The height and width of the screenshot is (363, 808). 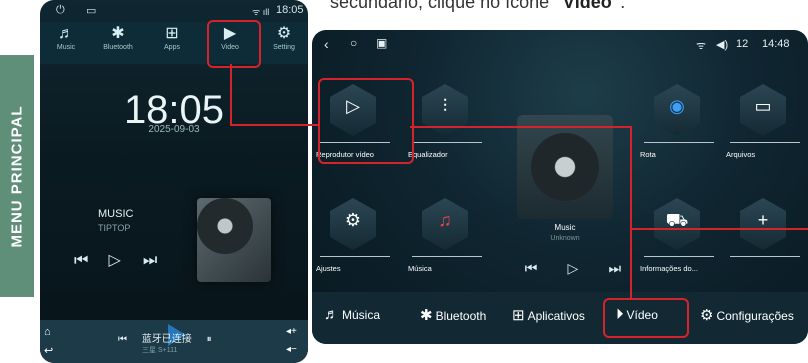 I want to click on nav-item-bluetooth: ✱ Bluetooth, so click(x=118, y=37).